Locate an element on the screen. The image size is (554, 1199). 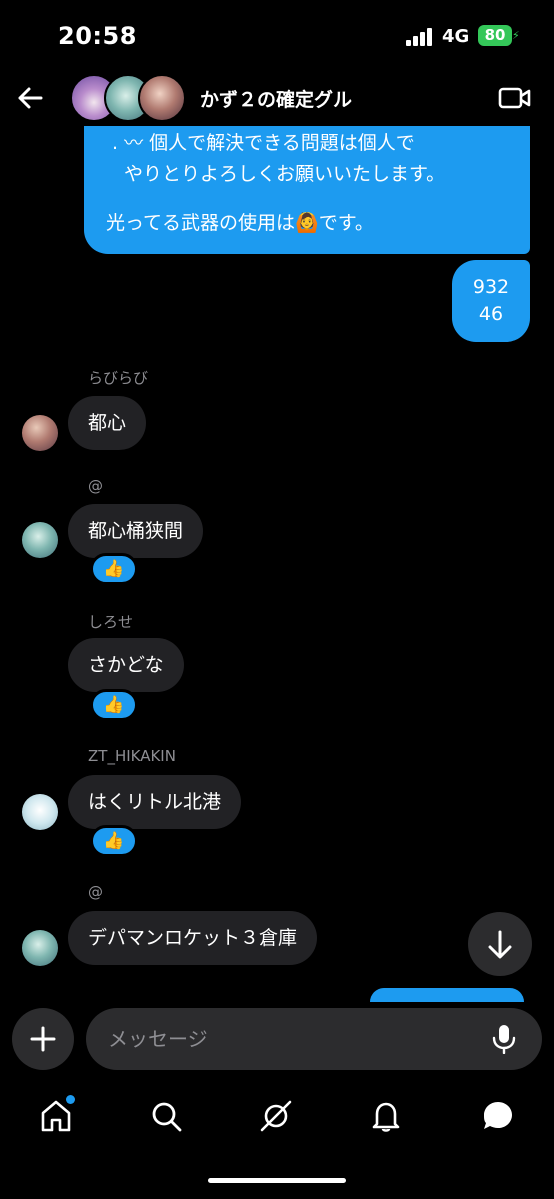
person-emoji-icon: 🙆 is located at coordinates (307, 223).